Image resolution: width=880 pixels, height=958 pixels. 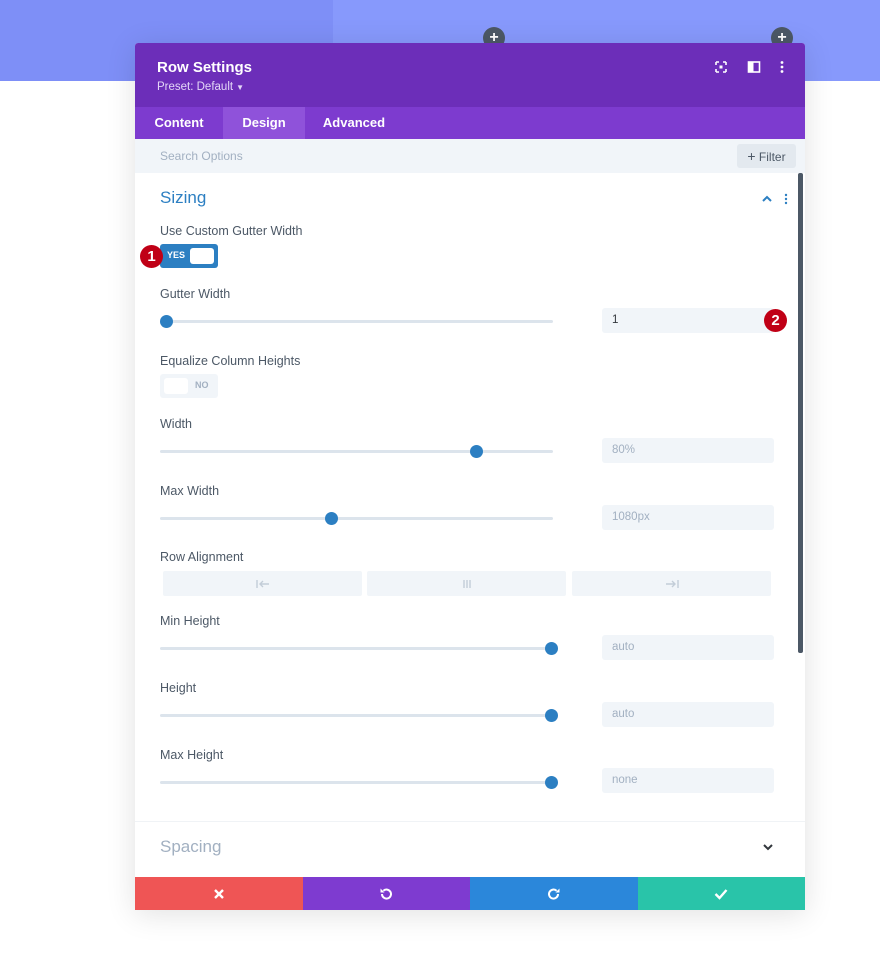 What do you see at coordinates (151, 256) in the screenshot?
I see `annotation-marker-1: 1` at bounding box center [151, 256].